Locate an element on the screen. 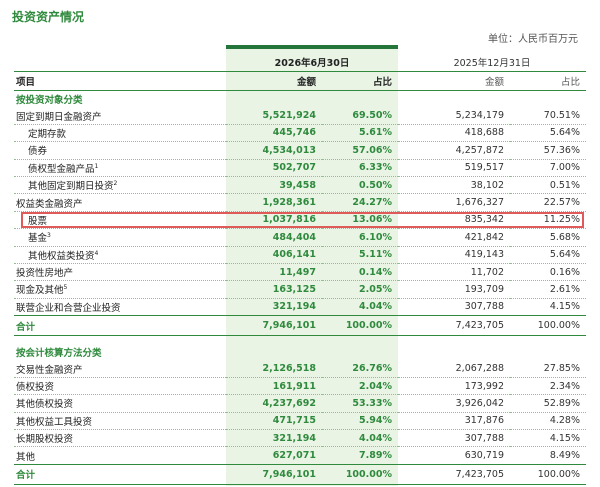 The height and width of the screenshot is (487, 600). row-amount: 163,125 is located at coordinates (294, 289).